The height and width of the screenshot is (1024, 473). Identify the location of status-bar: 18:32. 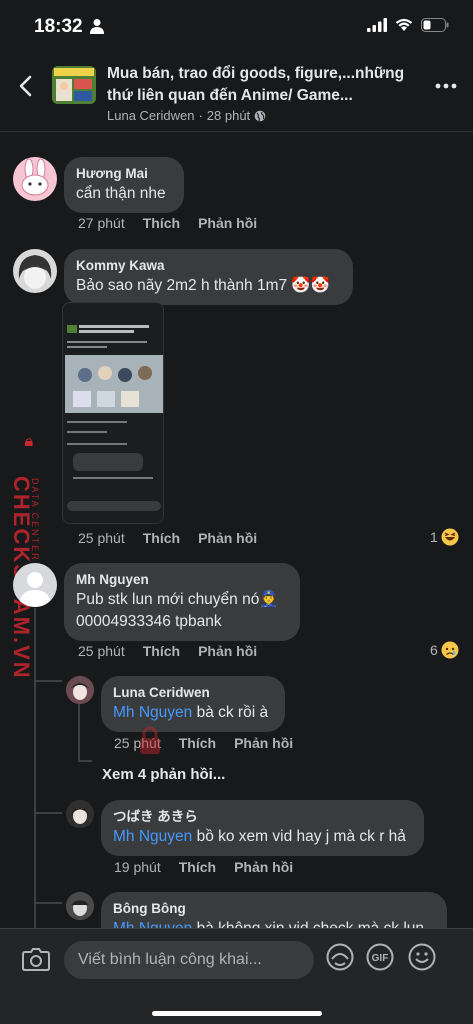
(236, 26).